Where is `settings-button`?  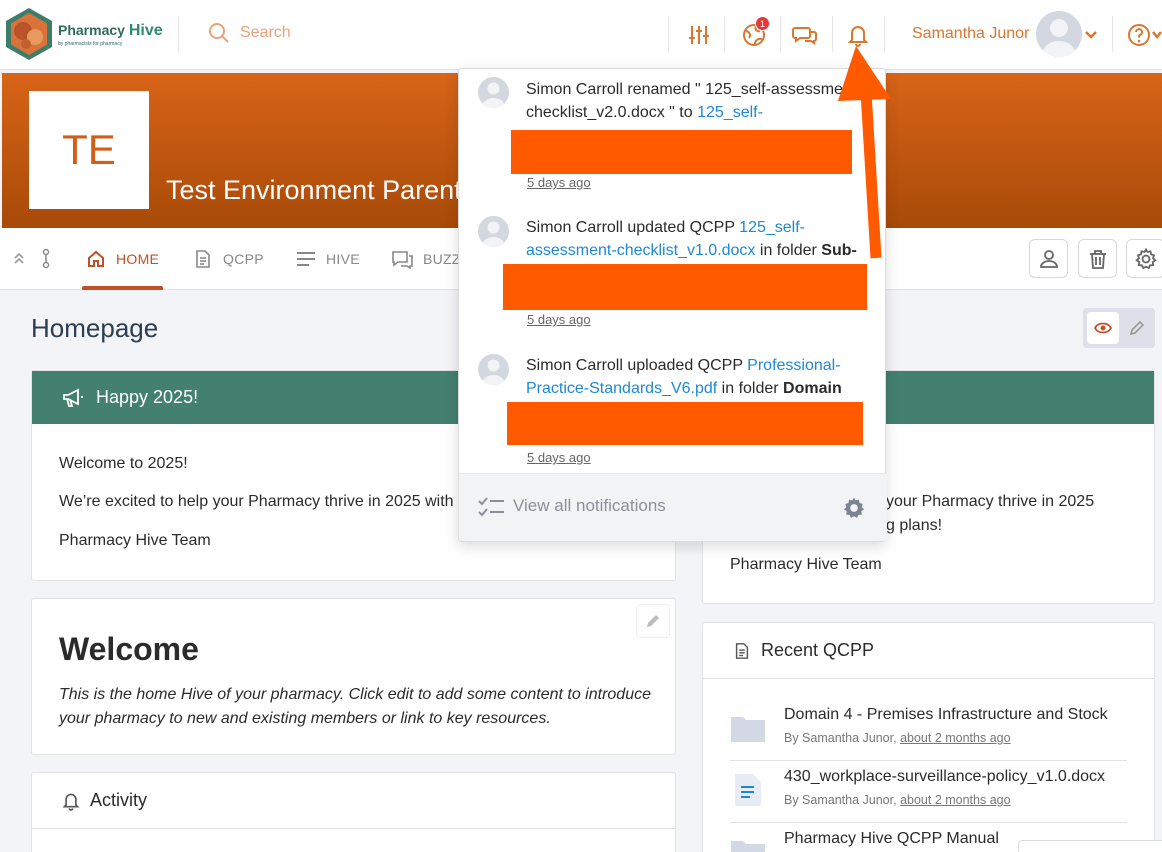
settings-button is located at coordinates (1144, 258).